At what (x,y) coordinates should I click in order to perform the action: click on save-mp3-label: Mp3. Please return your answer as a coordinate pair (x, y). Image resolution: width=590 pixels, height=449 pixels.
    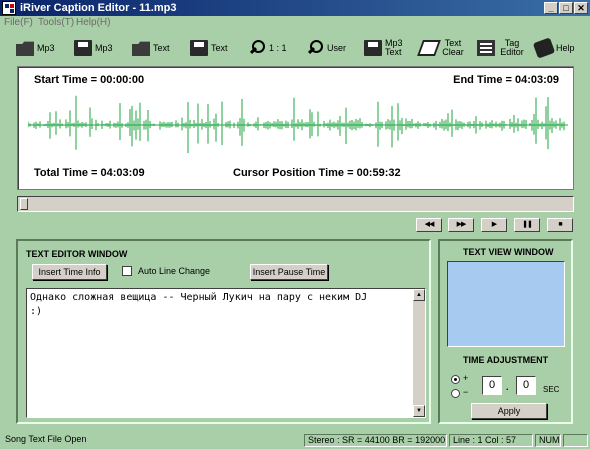
    Looking at the image, I should click on (104, 47).